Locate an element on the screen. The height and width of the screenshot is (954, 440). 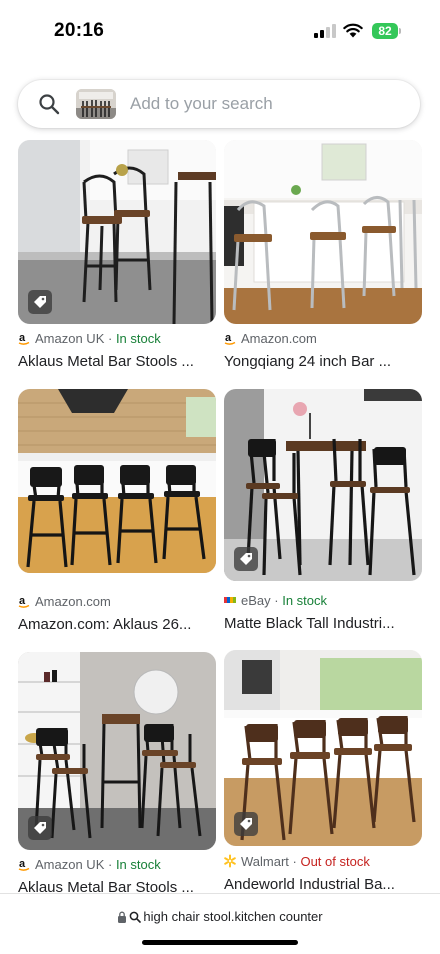
url-text: high chair stool.kitchen counter is located at coordinates (232, 916).